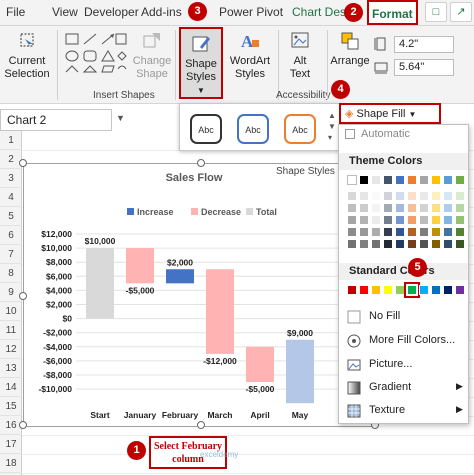 Image resolution: width=474 pixels, height=475 pixels. Describe the element at coordinates (385, 134) in the screenshot. I see `automatic-option: Automatic` at that location.